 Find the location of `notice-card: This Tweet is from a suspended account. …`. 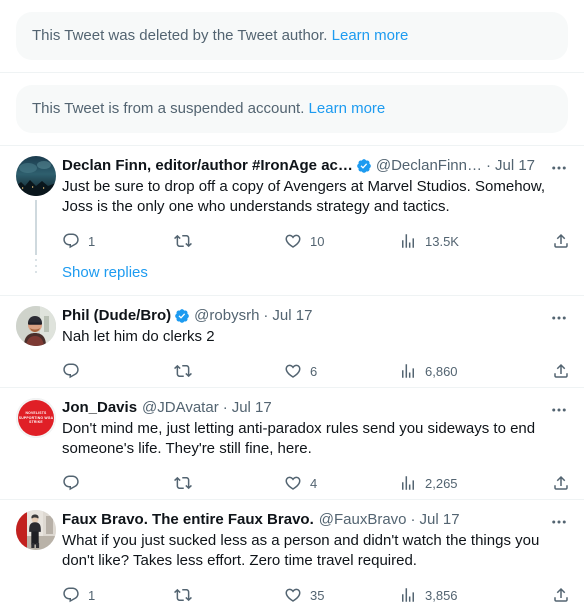

notice-card: This Tweet is from a suspended account. … is located at coordinates (292, 109).